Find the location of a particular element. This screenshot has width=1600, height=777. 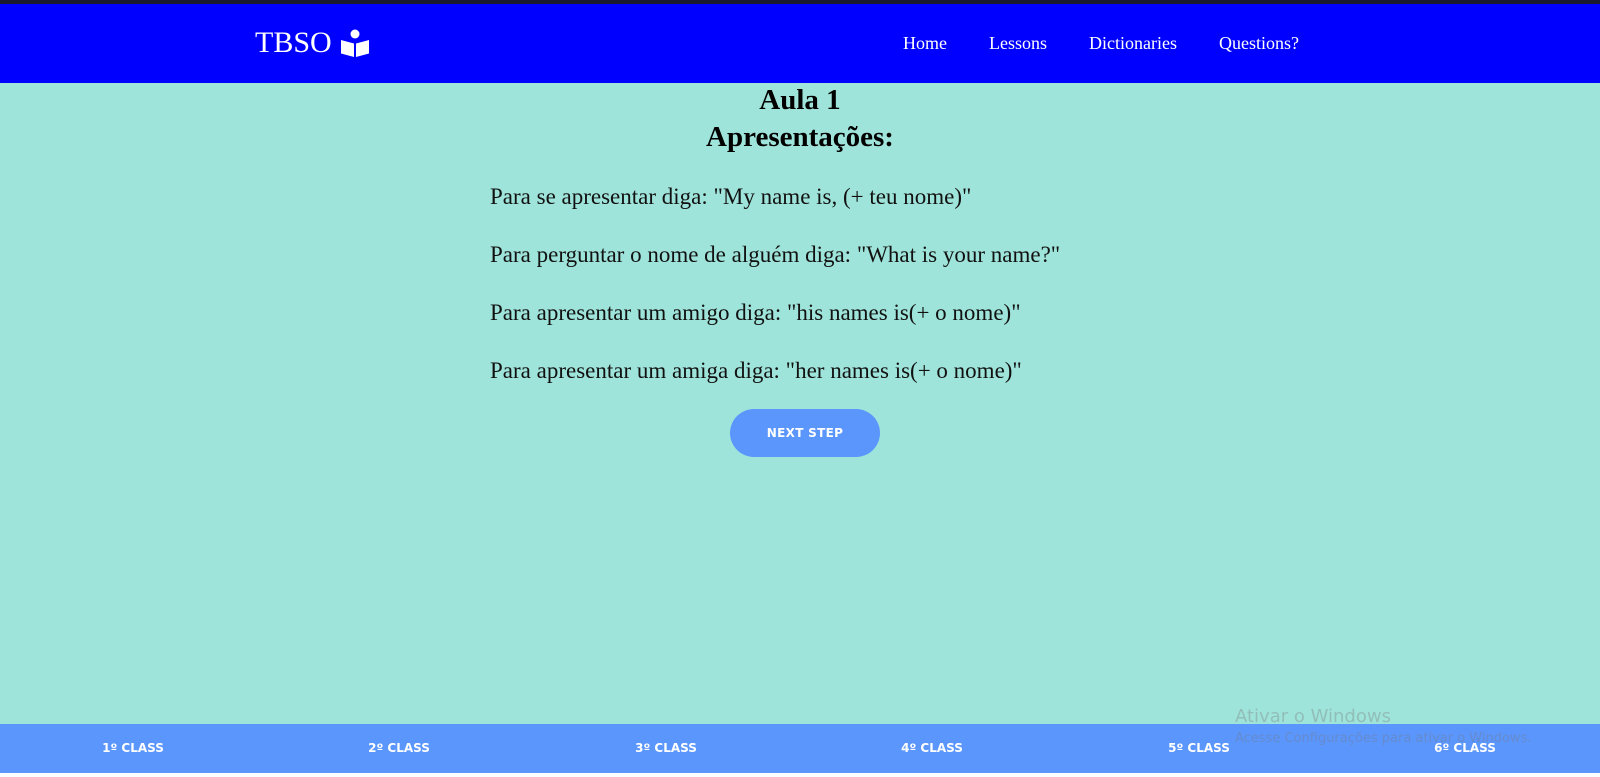

class-5-link: 5º CLASS is located at coordinates (1199, 748).